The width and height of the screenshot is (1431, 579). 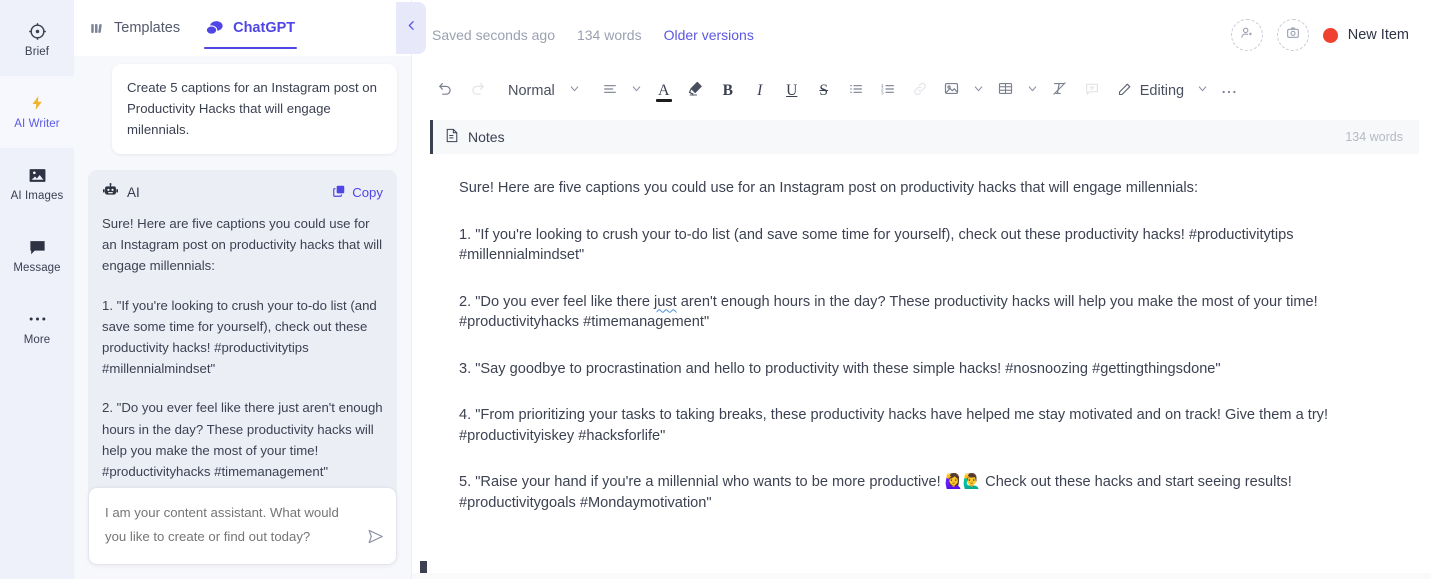 I want to click on editing-mode-button: Editing, so click(x=1149, y=91).